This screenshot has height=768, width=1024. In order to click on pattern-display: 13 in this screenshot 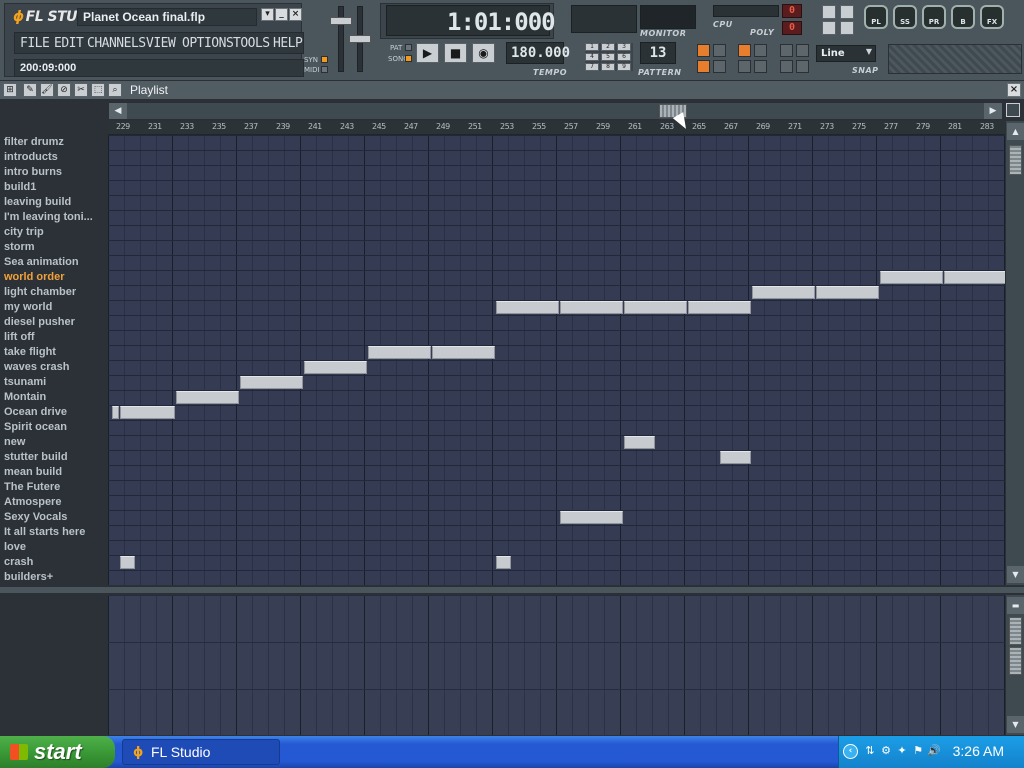, I will do `click(658, 53)`.